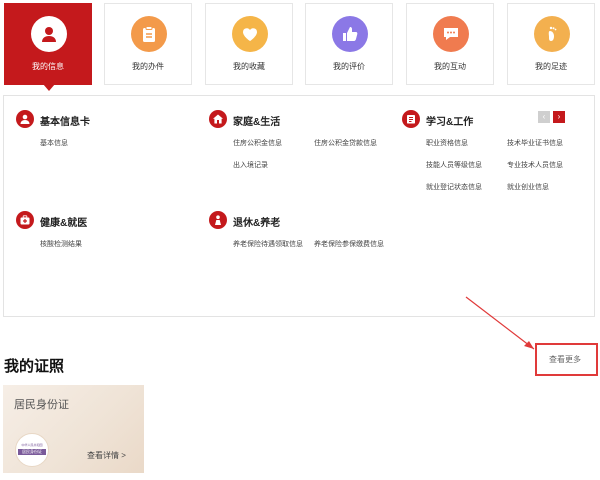 This screenshot has width=600, height=480. What do you see at coordinates (34, 366) in the screenshot?
I see `certificates-section-title: 我的证照` at bounding box center [34, 366].